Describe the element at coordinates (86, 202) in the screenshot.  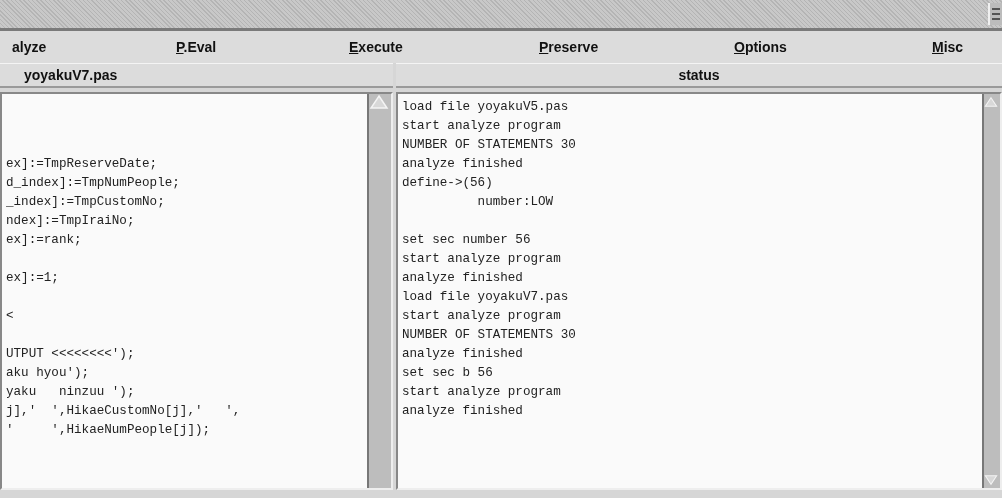
I see `code-line: _index]:=TmpCustomNo;` at that location.